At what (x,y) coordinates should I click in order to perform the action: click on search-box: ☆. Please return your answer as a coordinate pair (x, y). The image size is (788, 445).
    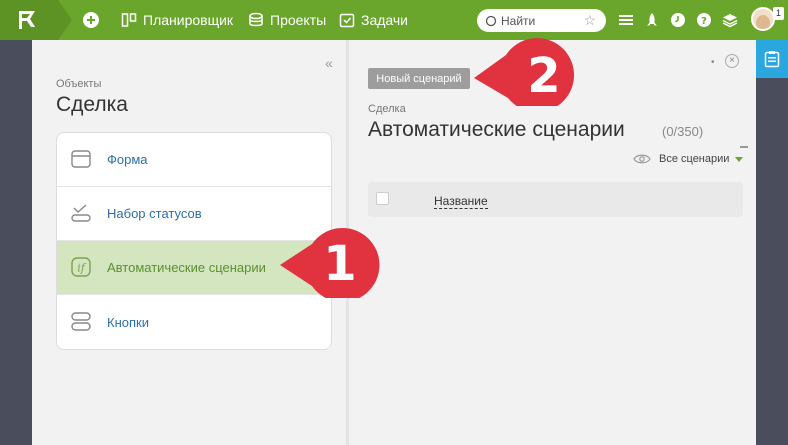
    Looking at the image, I should click on (541, 20).